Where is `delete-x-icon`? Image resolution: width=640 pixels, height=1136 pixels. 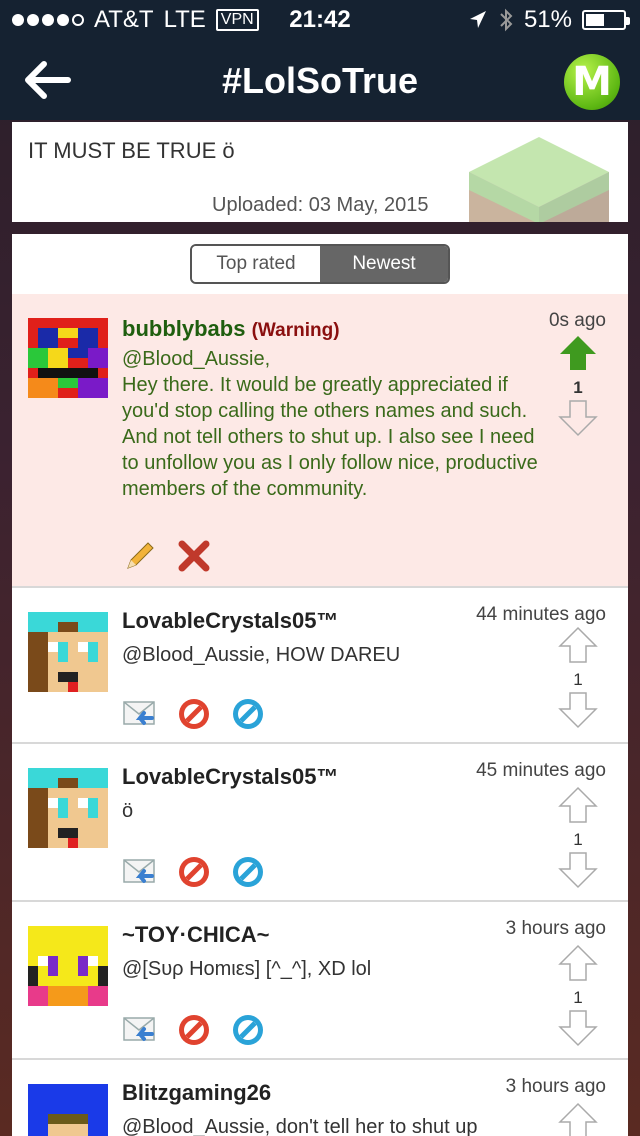 delete-x-icon is located at coordinates (194, 556).